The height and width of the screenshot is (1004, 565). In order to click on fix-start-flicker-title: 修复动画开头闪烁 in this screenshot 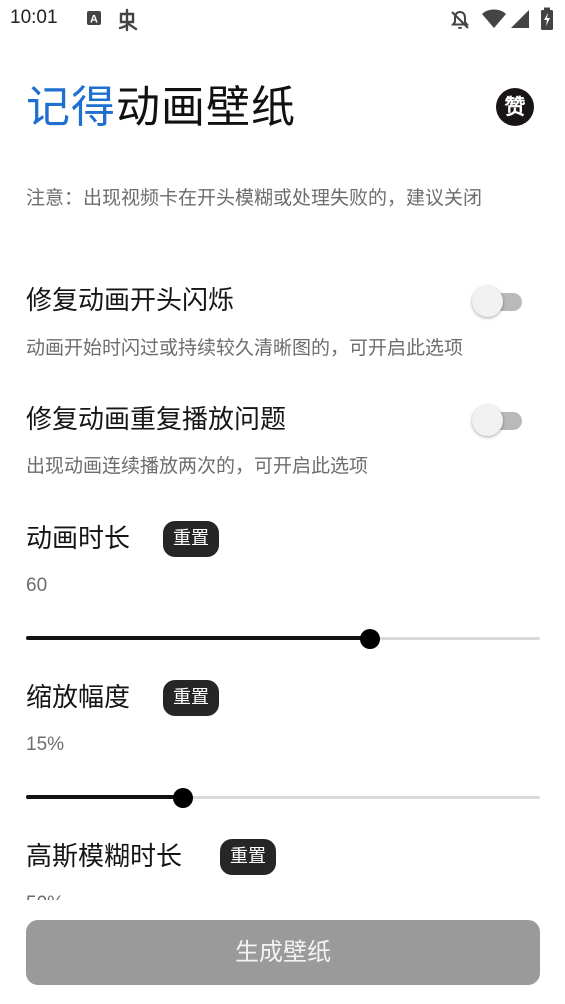, I will do `click(130, 301)`.